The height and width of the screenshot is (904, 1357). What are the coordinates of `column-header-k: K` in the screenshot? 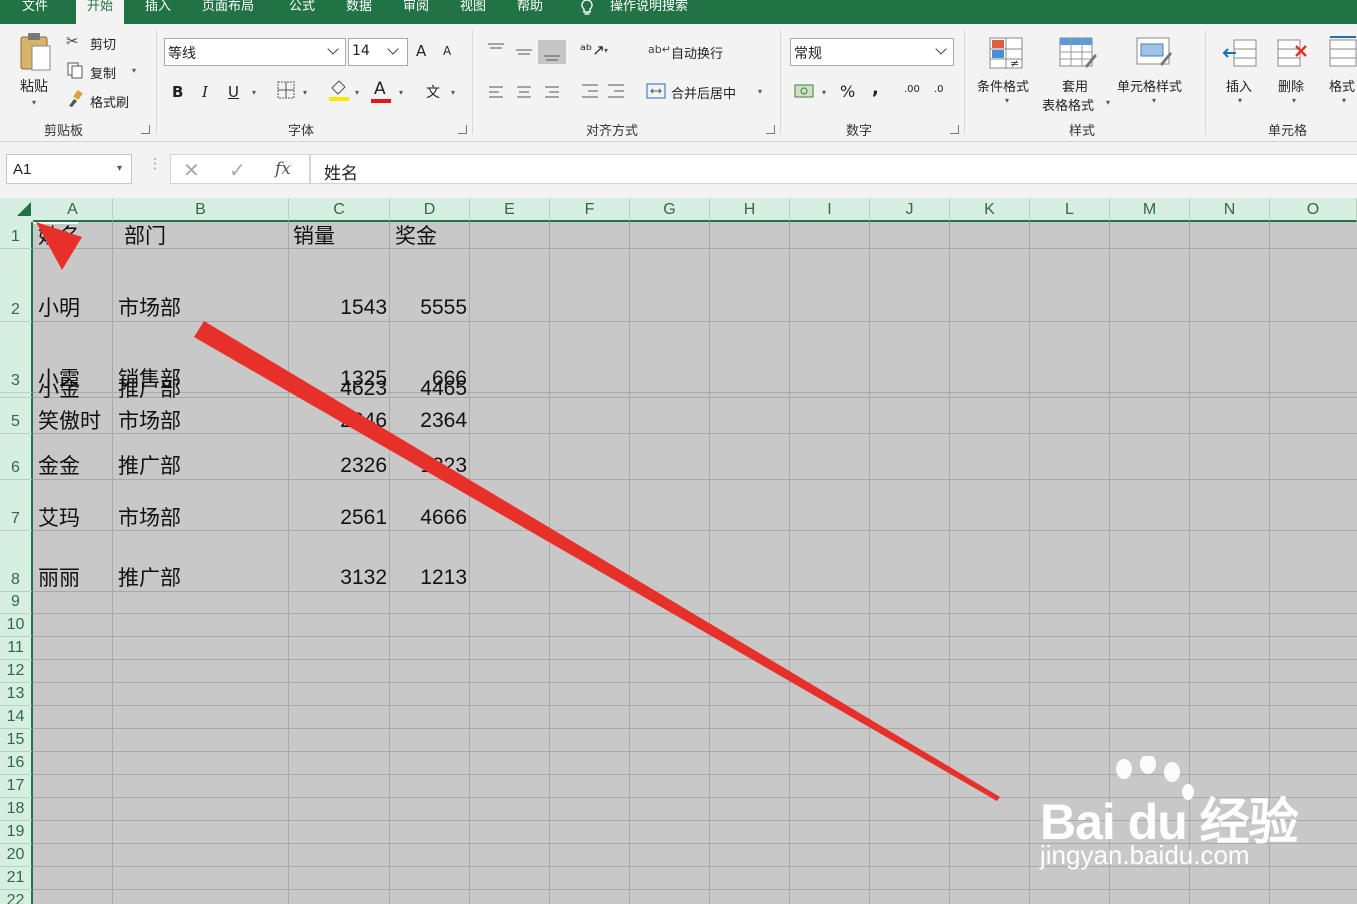 It's located at (990, 210).